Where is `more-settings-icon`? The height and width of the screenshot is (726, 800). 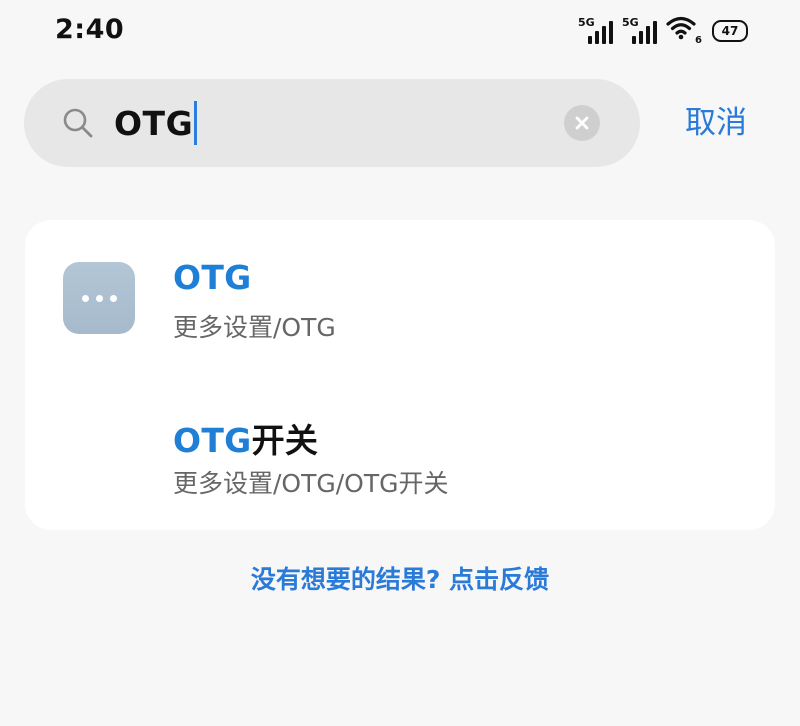
more-settings-icon is located at coordinates (99, 298).